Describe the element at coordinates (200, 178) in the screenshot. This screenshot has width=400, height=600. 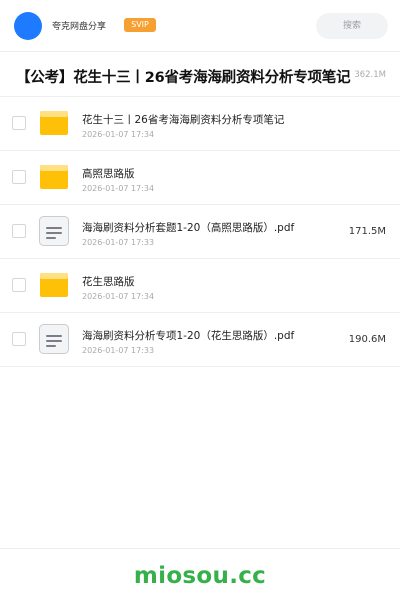
I see `list-item: 高照思路版 2026-01-07 17:34` at that location.